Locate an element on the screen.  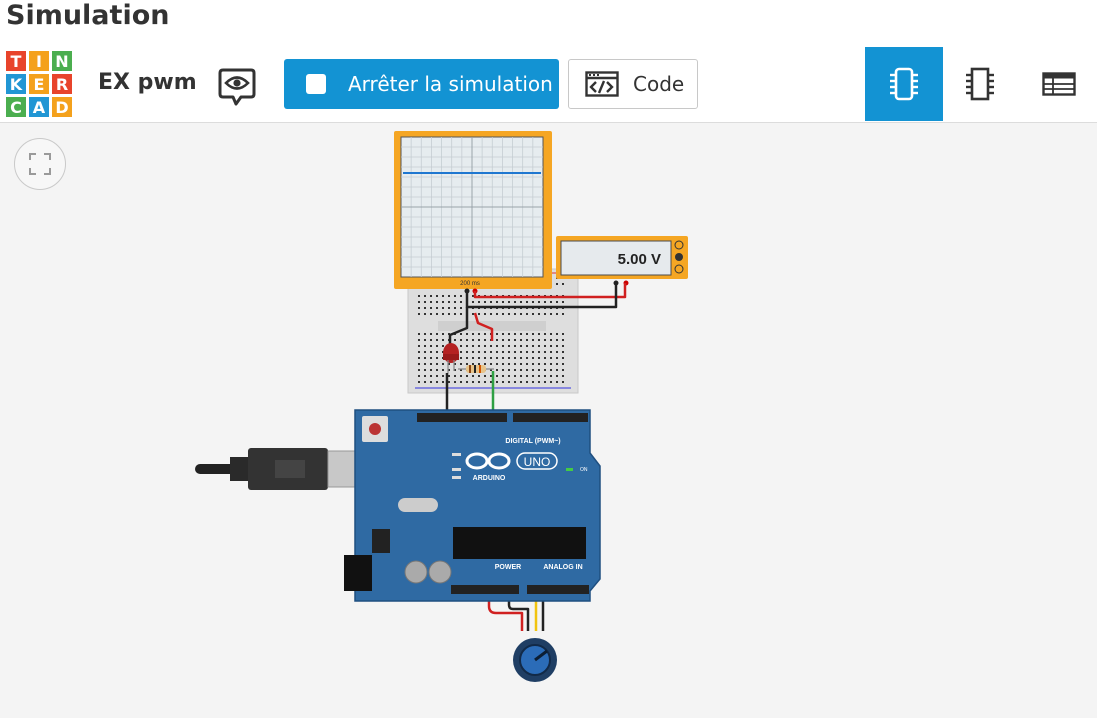
eye-icon is located at coordinates (237, 87).